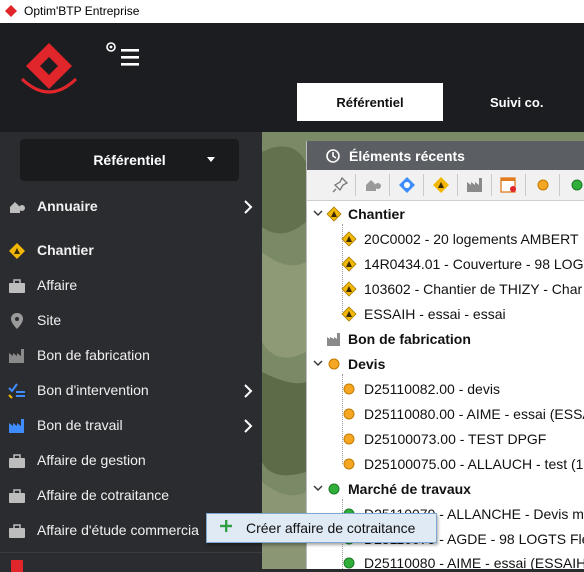 Image resolution: width=584 pixels, height=572 pixels. What do you see at coordinates (91, 460) in the screenshot?
I see `sidebar-item-label: Affaire de gestion` at bounding box center [91, 460].